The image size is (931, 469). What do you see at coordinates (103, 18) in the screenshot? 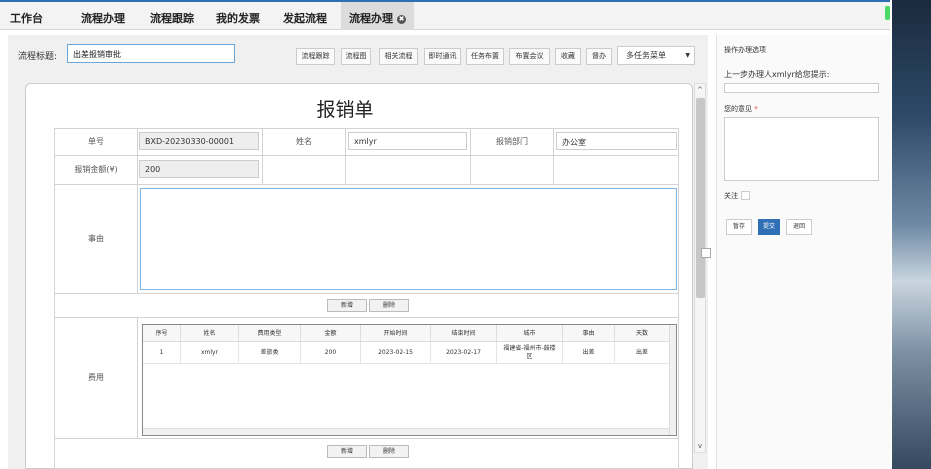
I see `tab-process-handle: 流程办理` at bounding box center [103, 18].